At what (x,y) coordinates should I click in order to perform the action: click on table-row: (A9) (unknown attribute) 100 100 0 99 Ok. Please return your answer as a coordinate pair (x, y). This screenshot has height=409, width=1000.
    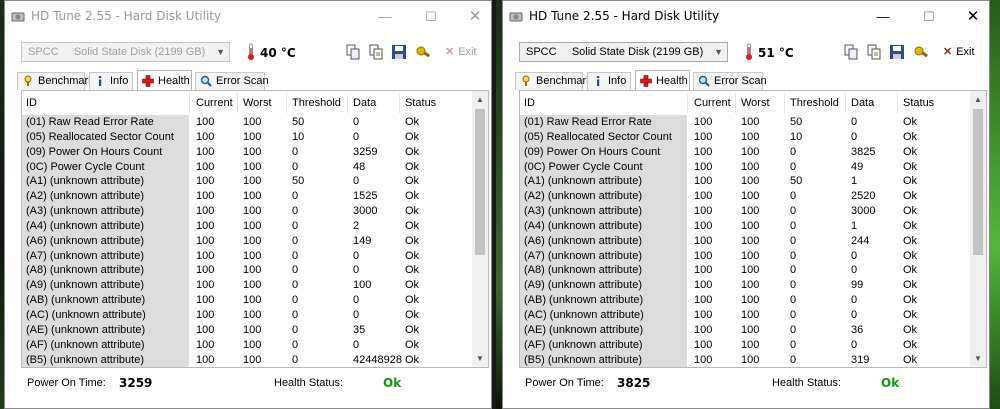
    Looking at the image, I should click on (745, 286).